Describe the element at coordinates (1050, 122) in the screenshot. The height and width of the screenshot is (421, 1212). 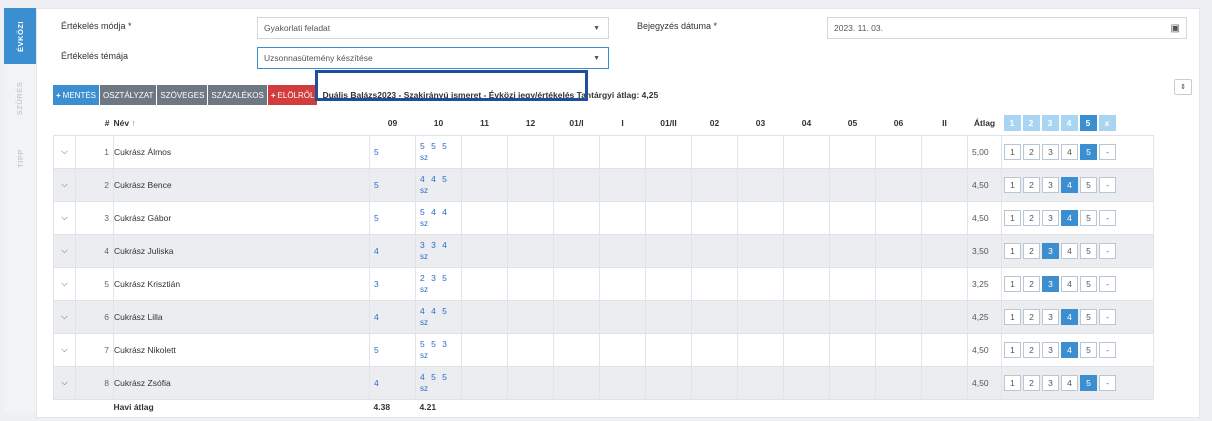
I see `bulk-grade-option: 3` at that location.